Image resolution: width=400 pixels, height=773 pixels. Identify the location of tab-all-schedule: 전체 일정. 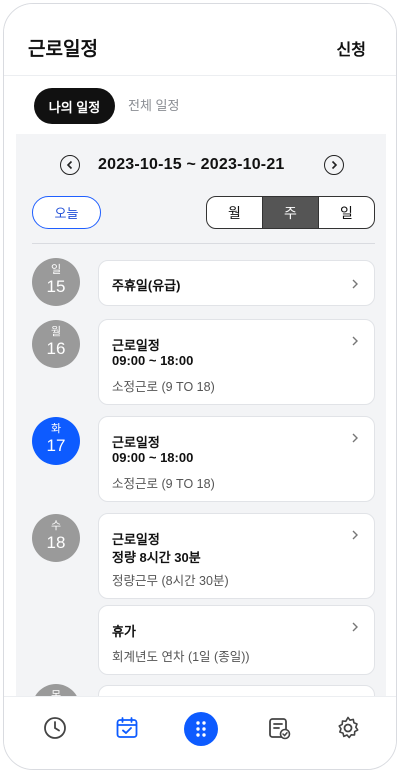
(153, 106).